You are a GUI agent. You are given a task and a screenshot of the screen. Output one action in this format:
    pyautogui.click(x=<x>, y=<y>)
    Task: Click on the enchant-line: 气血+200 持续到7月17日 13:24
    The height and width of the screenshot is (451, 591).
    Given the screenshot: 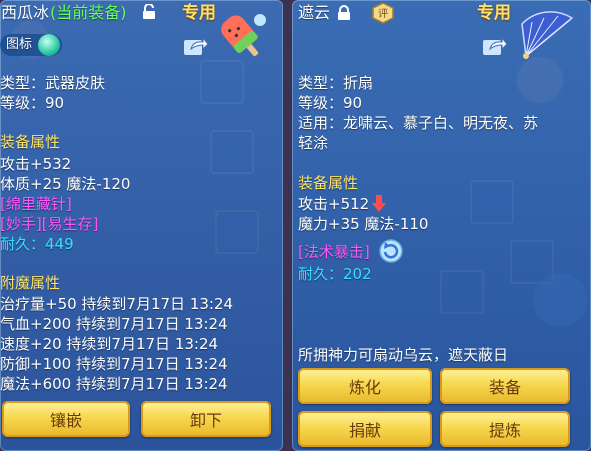 What is the action you would take?
    pyautogui.click(x=114, y=324)
    